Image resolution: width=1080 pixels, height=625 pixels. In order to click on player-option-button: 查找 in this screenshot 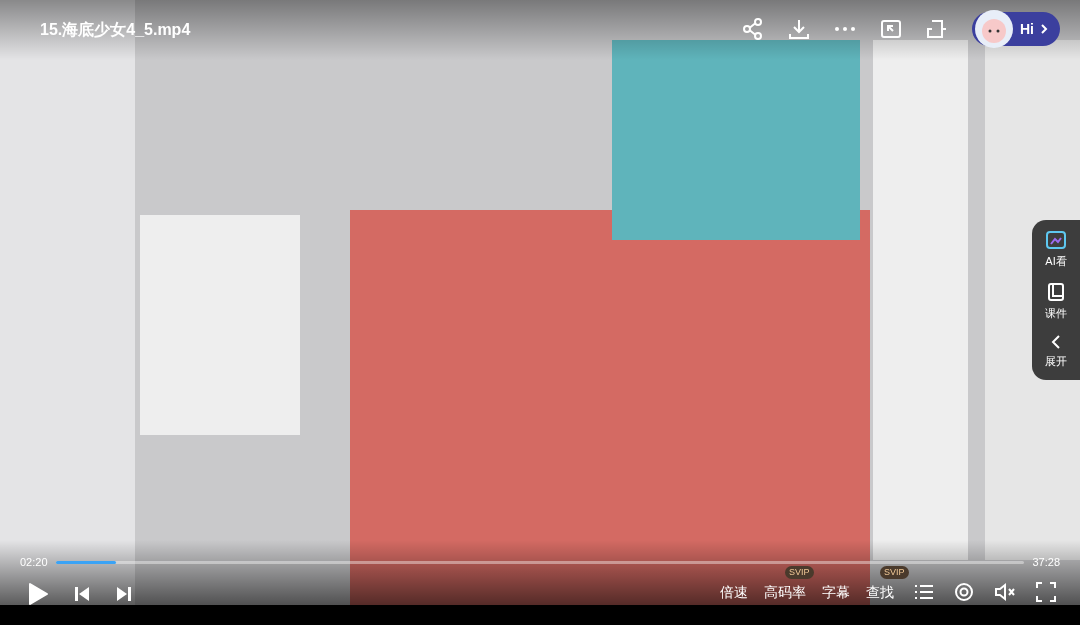, I will do `click(880, 592)`.